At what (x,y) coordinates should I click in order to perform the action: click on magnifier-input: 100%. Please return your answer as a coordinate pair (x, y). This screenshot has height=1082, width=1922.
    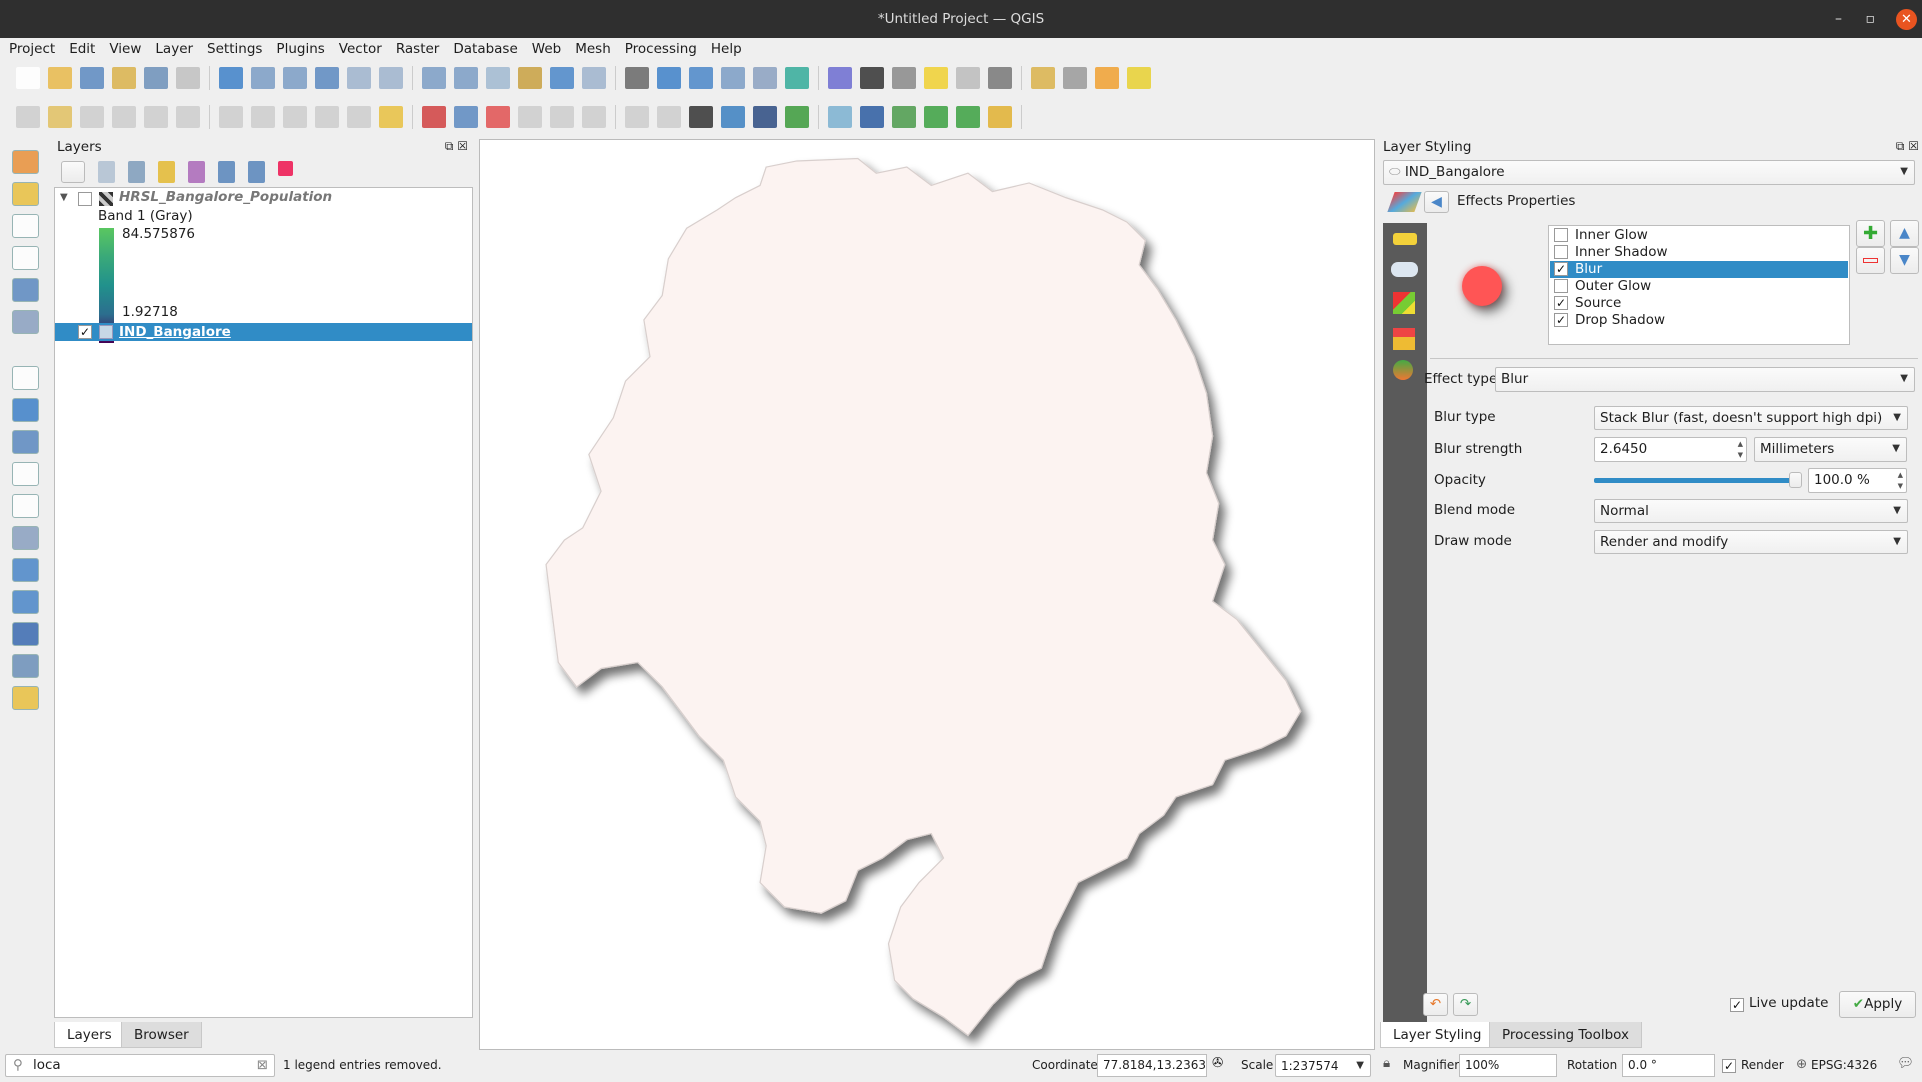
    Looking at the image, I should click on (1508, 1065).